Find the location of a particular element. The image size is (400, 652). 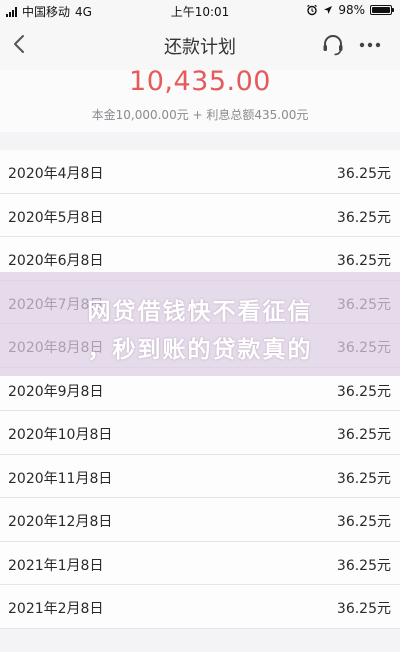

due-date: 2020年7月8日 is located at coordinates (56, 304).